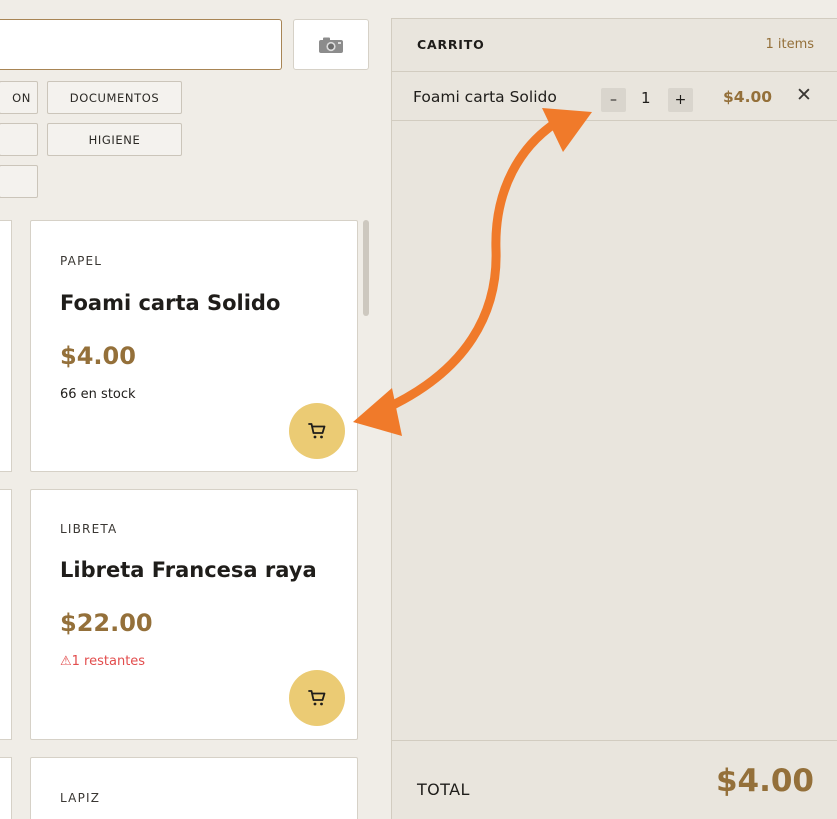  I want to click on camera-icon, so click(331, 45).